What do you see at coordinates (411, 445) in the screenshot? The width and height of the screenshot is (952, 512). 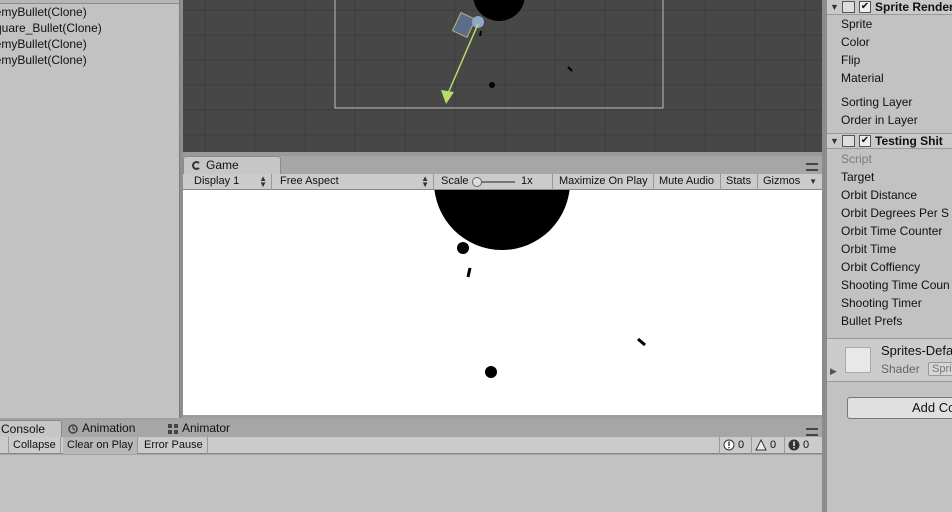 I see `console-toolbar: Collapse Clear on Play Error Pause 0 0 0` at bounding box center [411, 445].